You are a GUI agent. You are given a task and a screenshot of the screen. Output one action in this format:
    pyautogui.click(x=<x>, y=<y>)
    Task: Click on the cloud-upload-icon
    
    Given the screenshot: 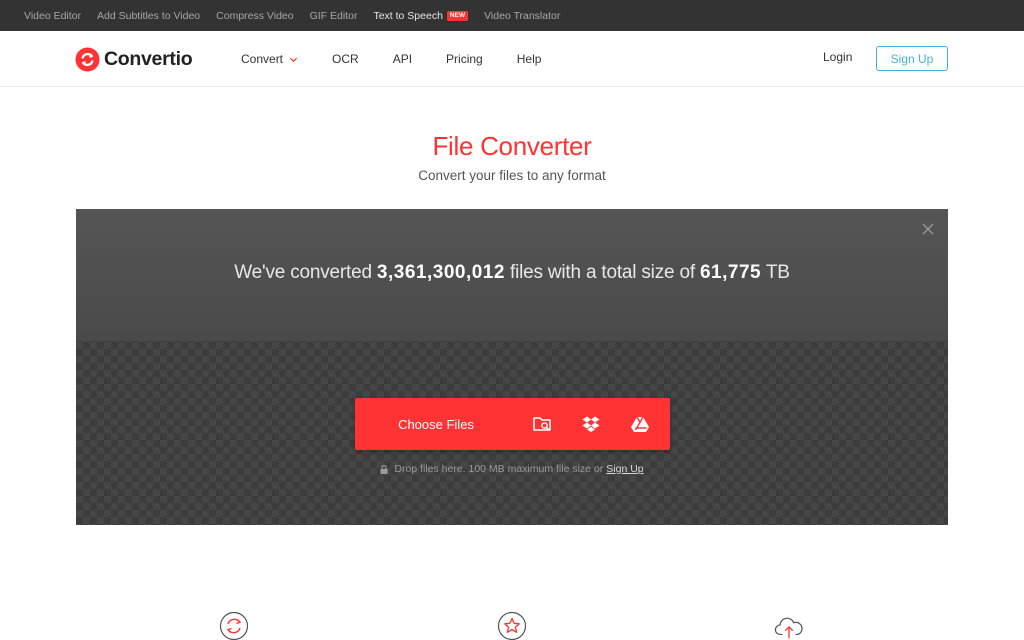 What is the action you would take?
    pyautogui.click(x=788, y=628)
    